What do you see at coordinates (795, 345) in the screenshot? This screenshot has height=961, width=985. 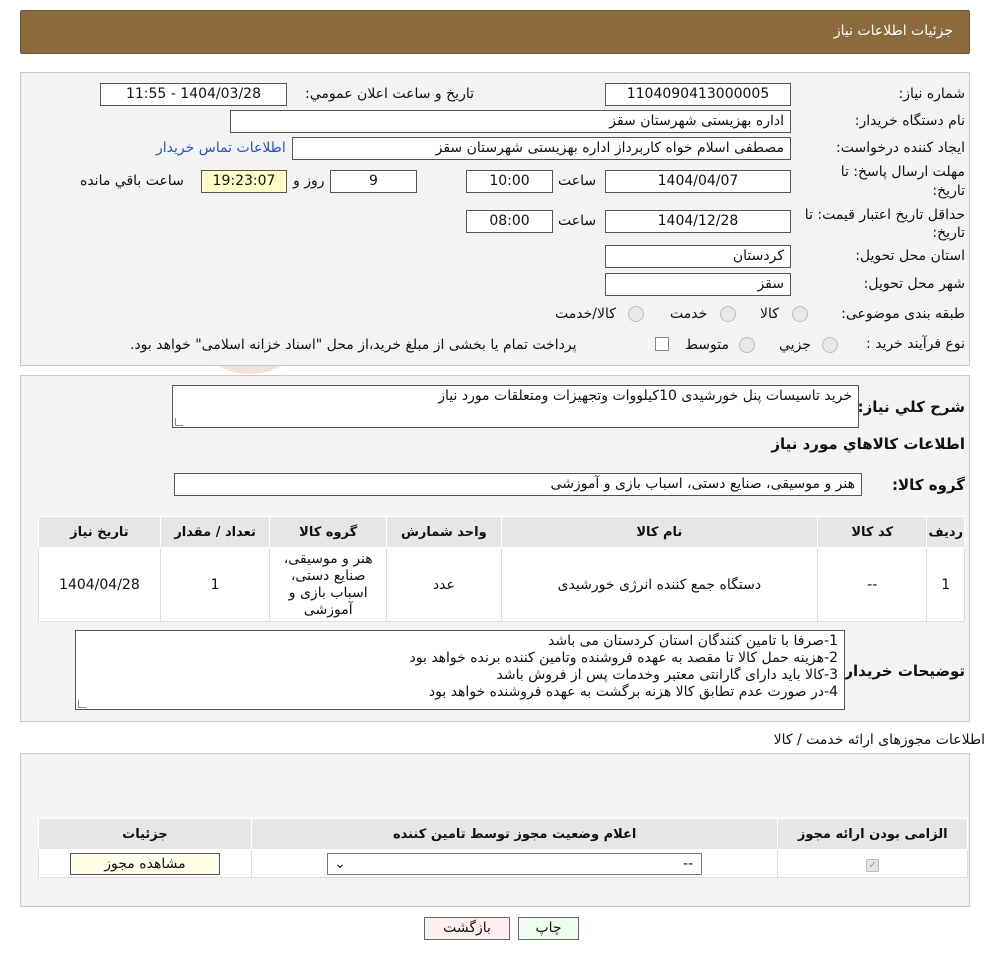 I see `purchase-minor-label: جزیي` at bounding box center [795, 345].